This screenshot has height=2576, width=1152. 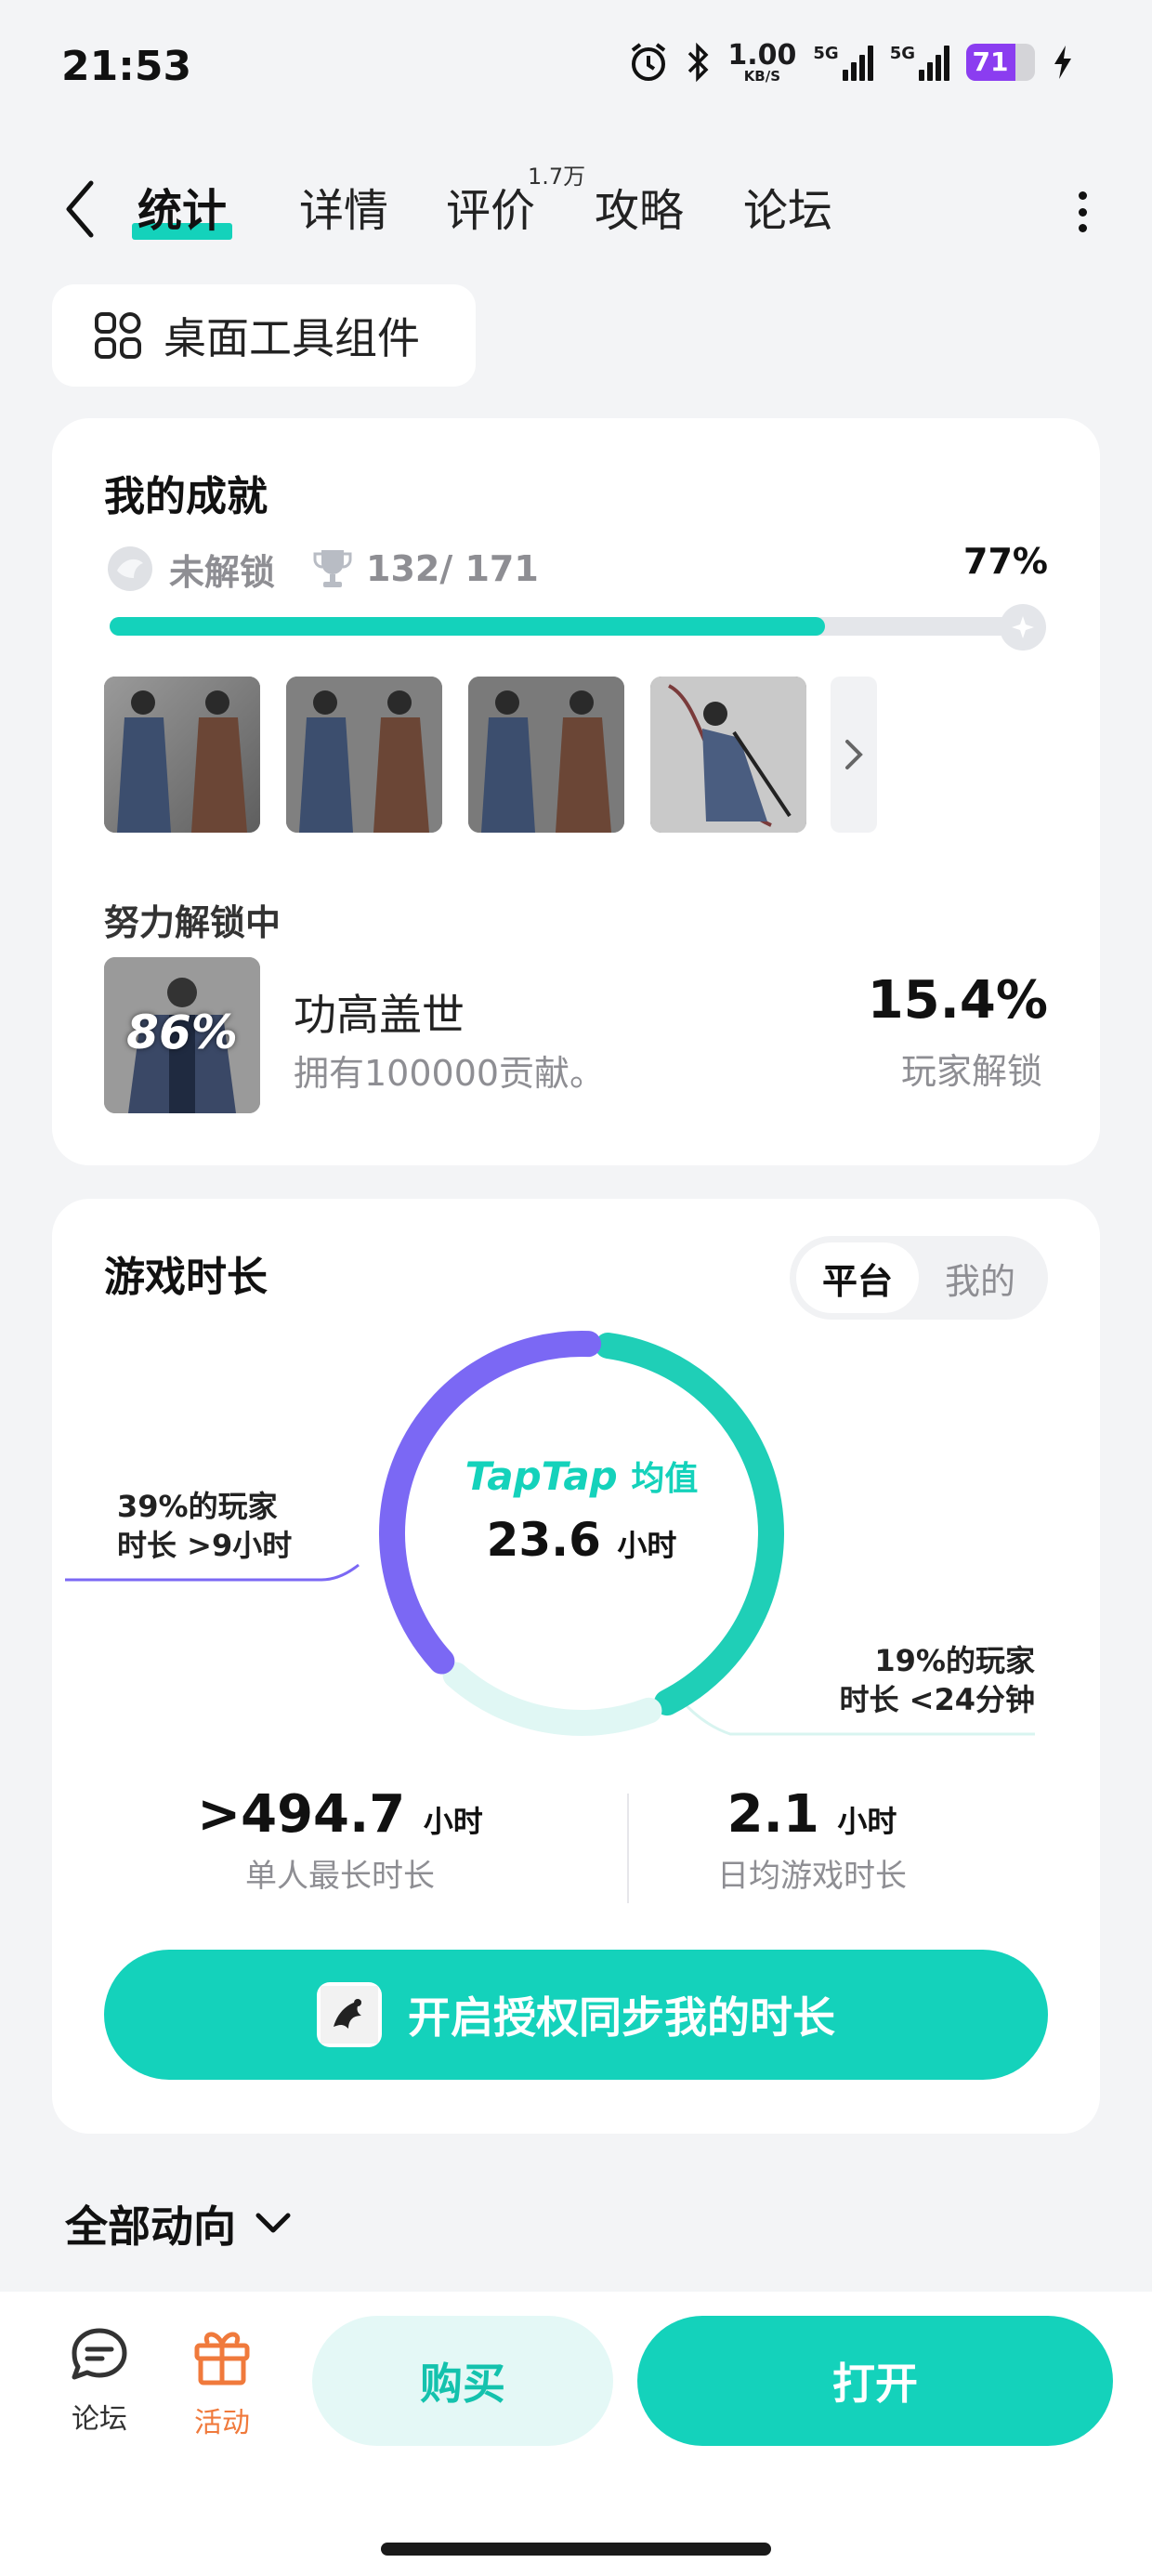 I want to click on bottom-activity-label: 活动, so click(x=222, y=2423).